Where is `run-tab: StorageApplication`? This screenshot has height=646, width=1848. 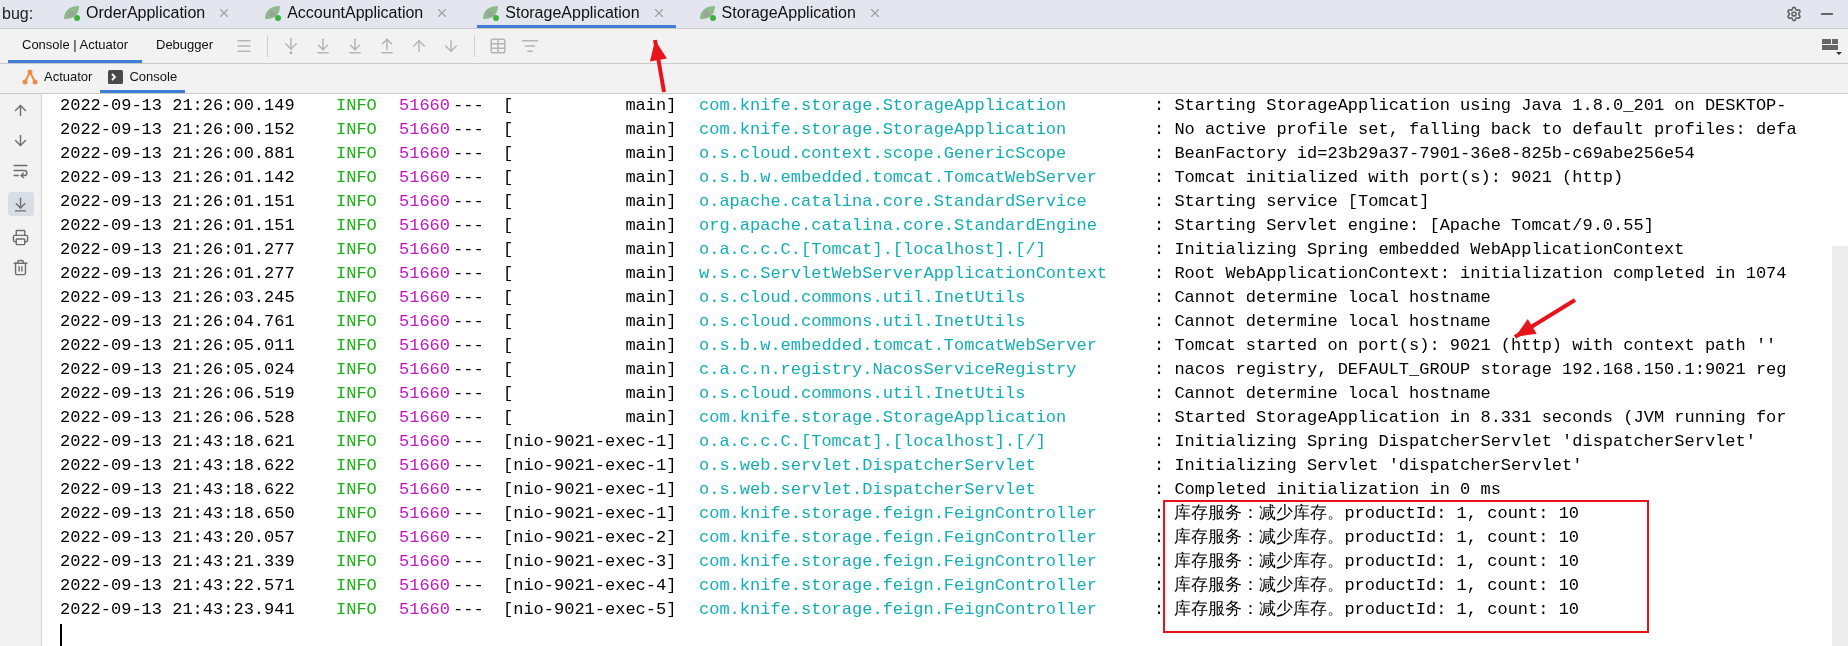 run-tab: StorageApplication is located at coordinates (792, 14).